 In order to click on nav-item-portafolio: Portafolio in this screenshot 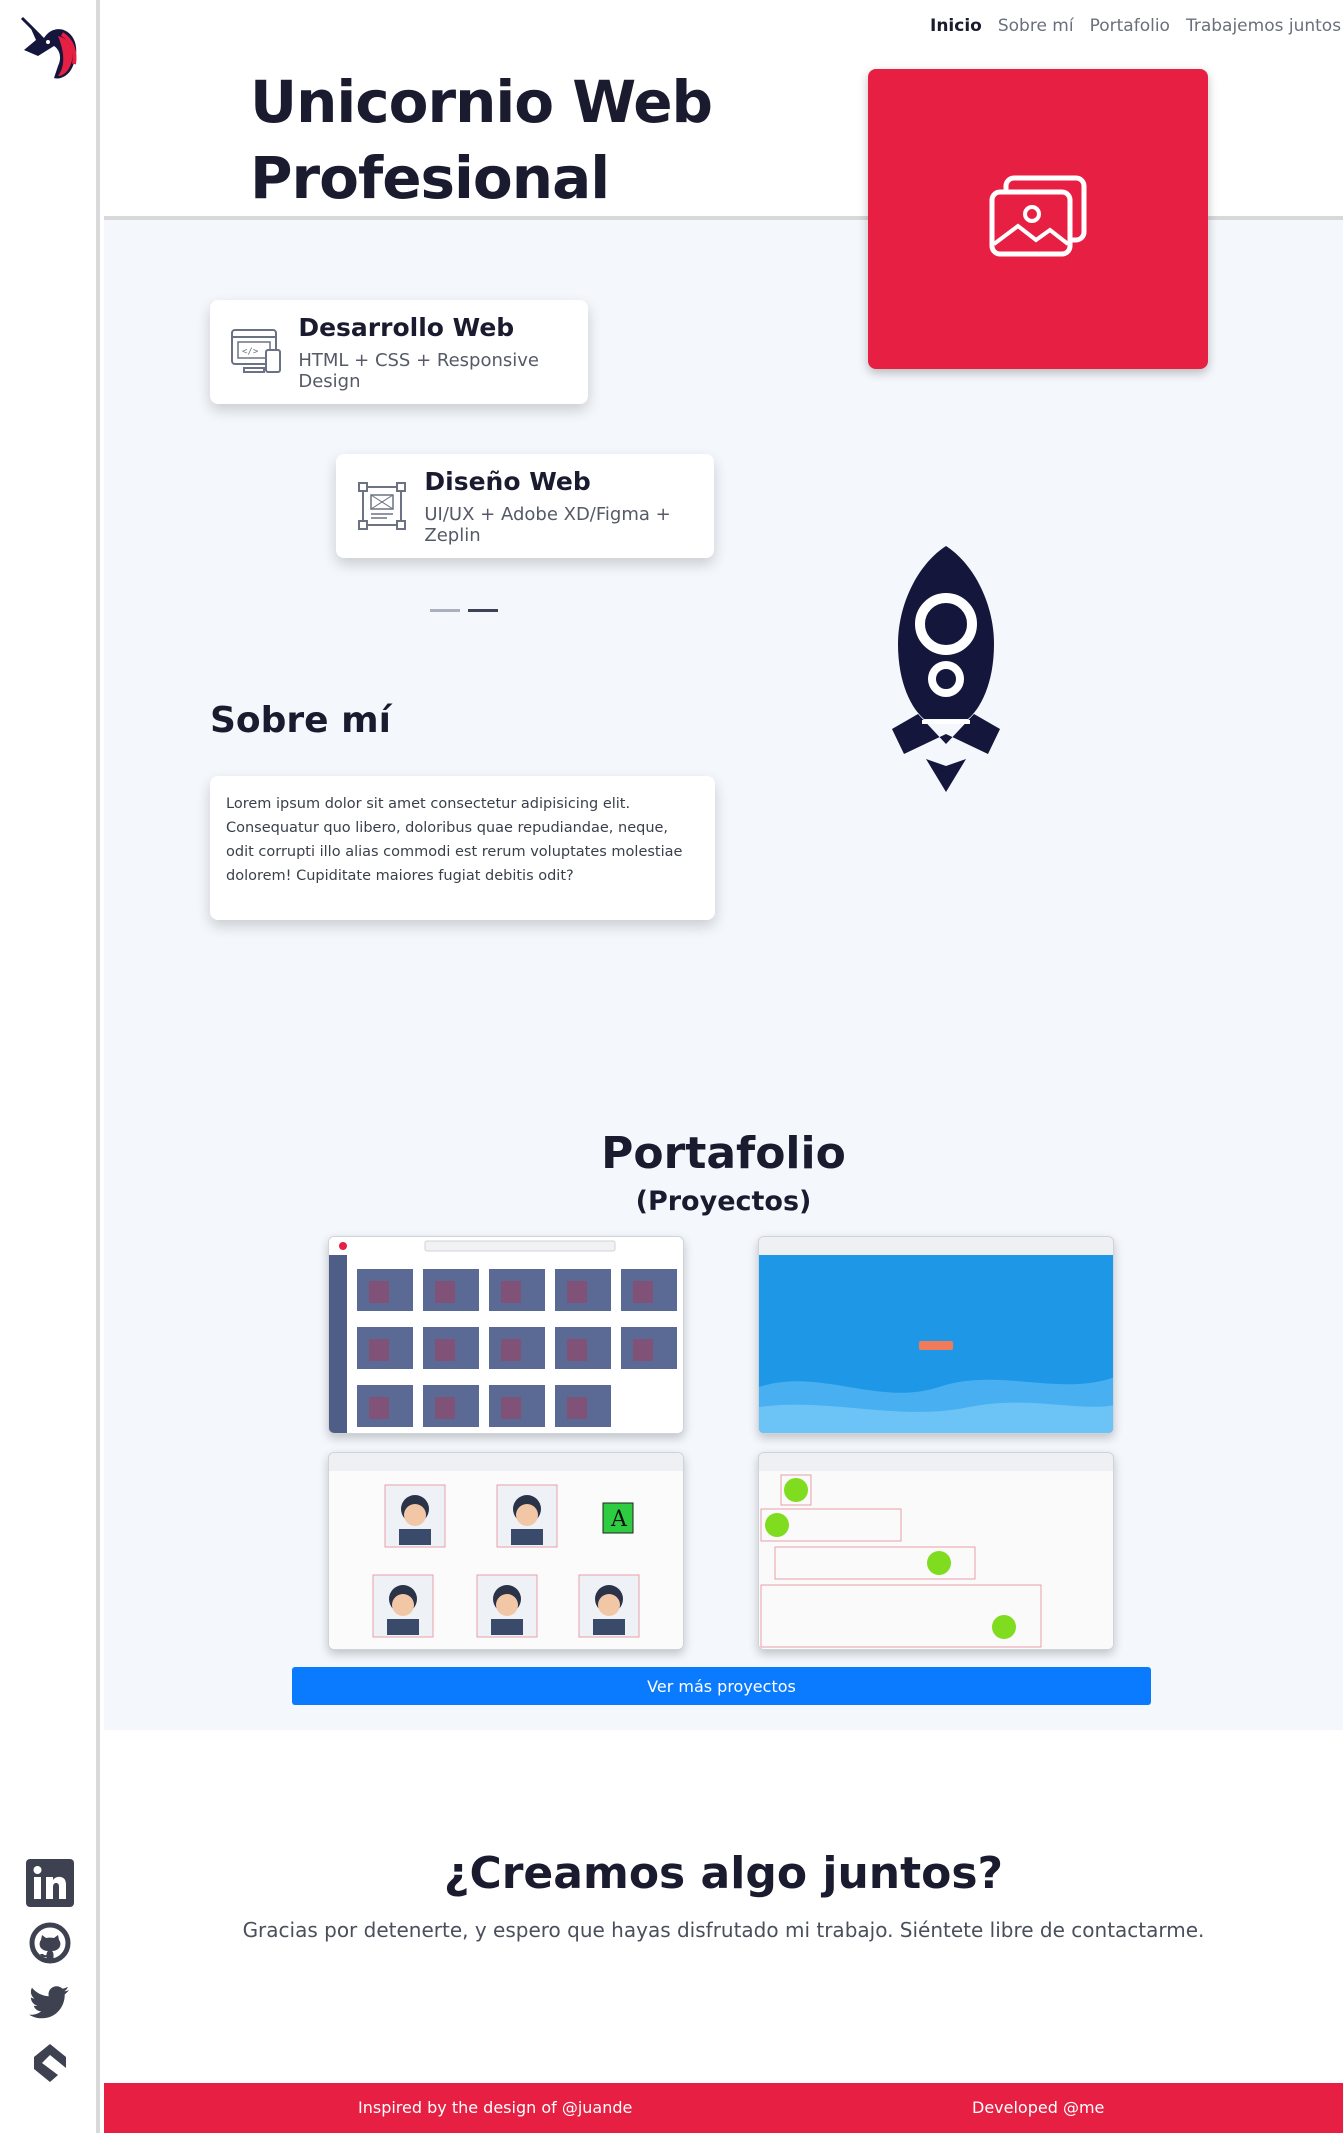, I will do `click(1130, 31)`.